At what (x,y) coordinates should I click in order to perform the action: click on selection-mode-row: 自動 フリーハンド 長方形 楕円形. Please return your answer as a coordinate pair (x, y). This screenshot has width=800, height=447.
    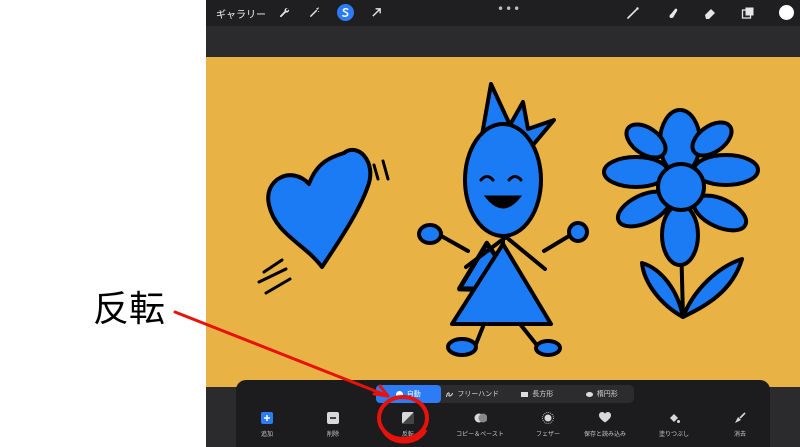
    Looking at the image, I should click on (505, 394).